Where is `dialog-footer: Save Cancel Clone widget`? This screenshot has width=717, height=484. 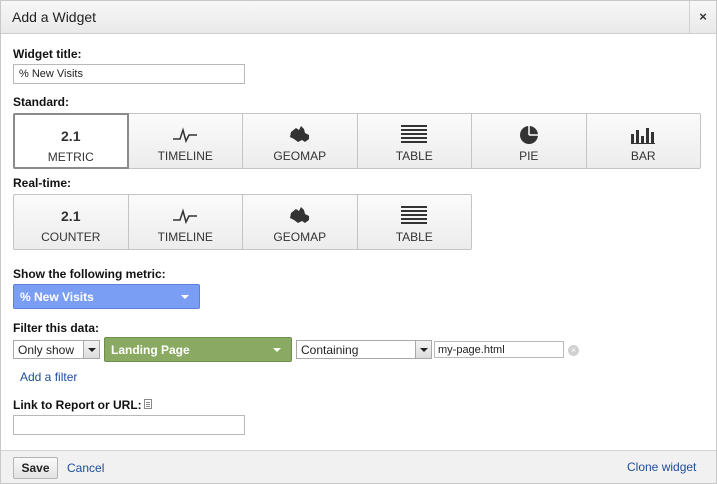 dialog-footer: Save Cancel Clone widget is located at coordinates (358, 466).